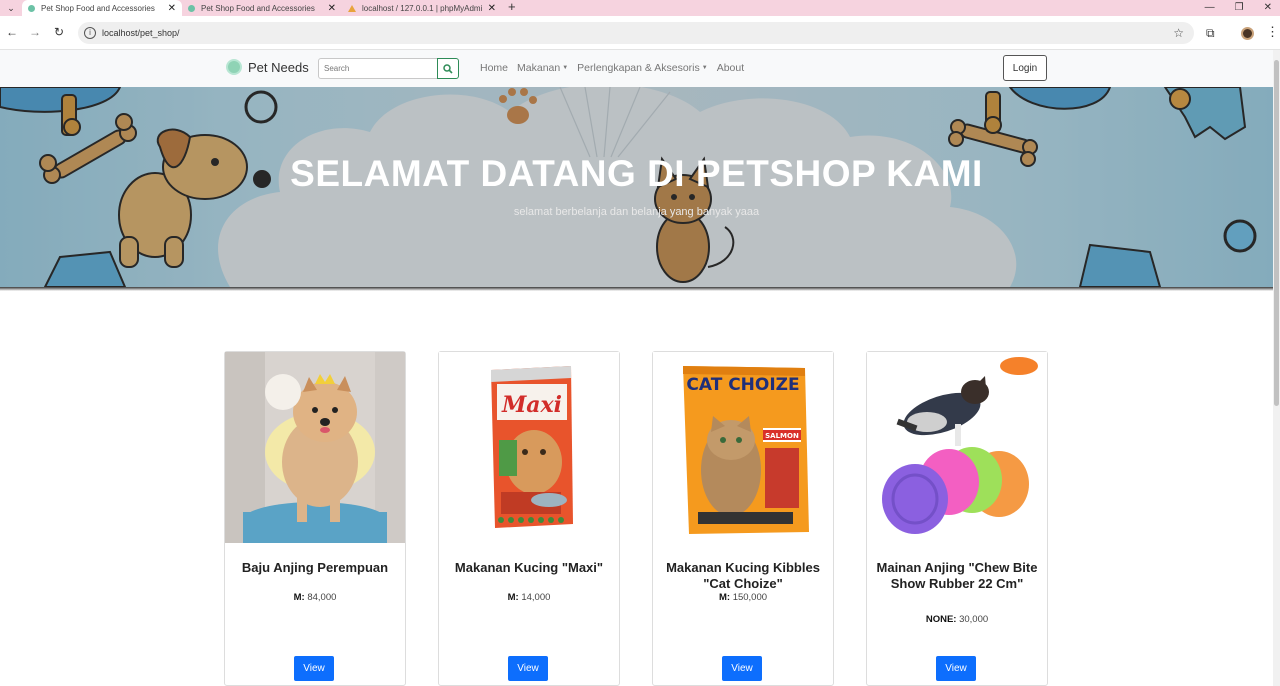  I want to click on product-name: Baju Anjing Perempuan, so click(315, 567).